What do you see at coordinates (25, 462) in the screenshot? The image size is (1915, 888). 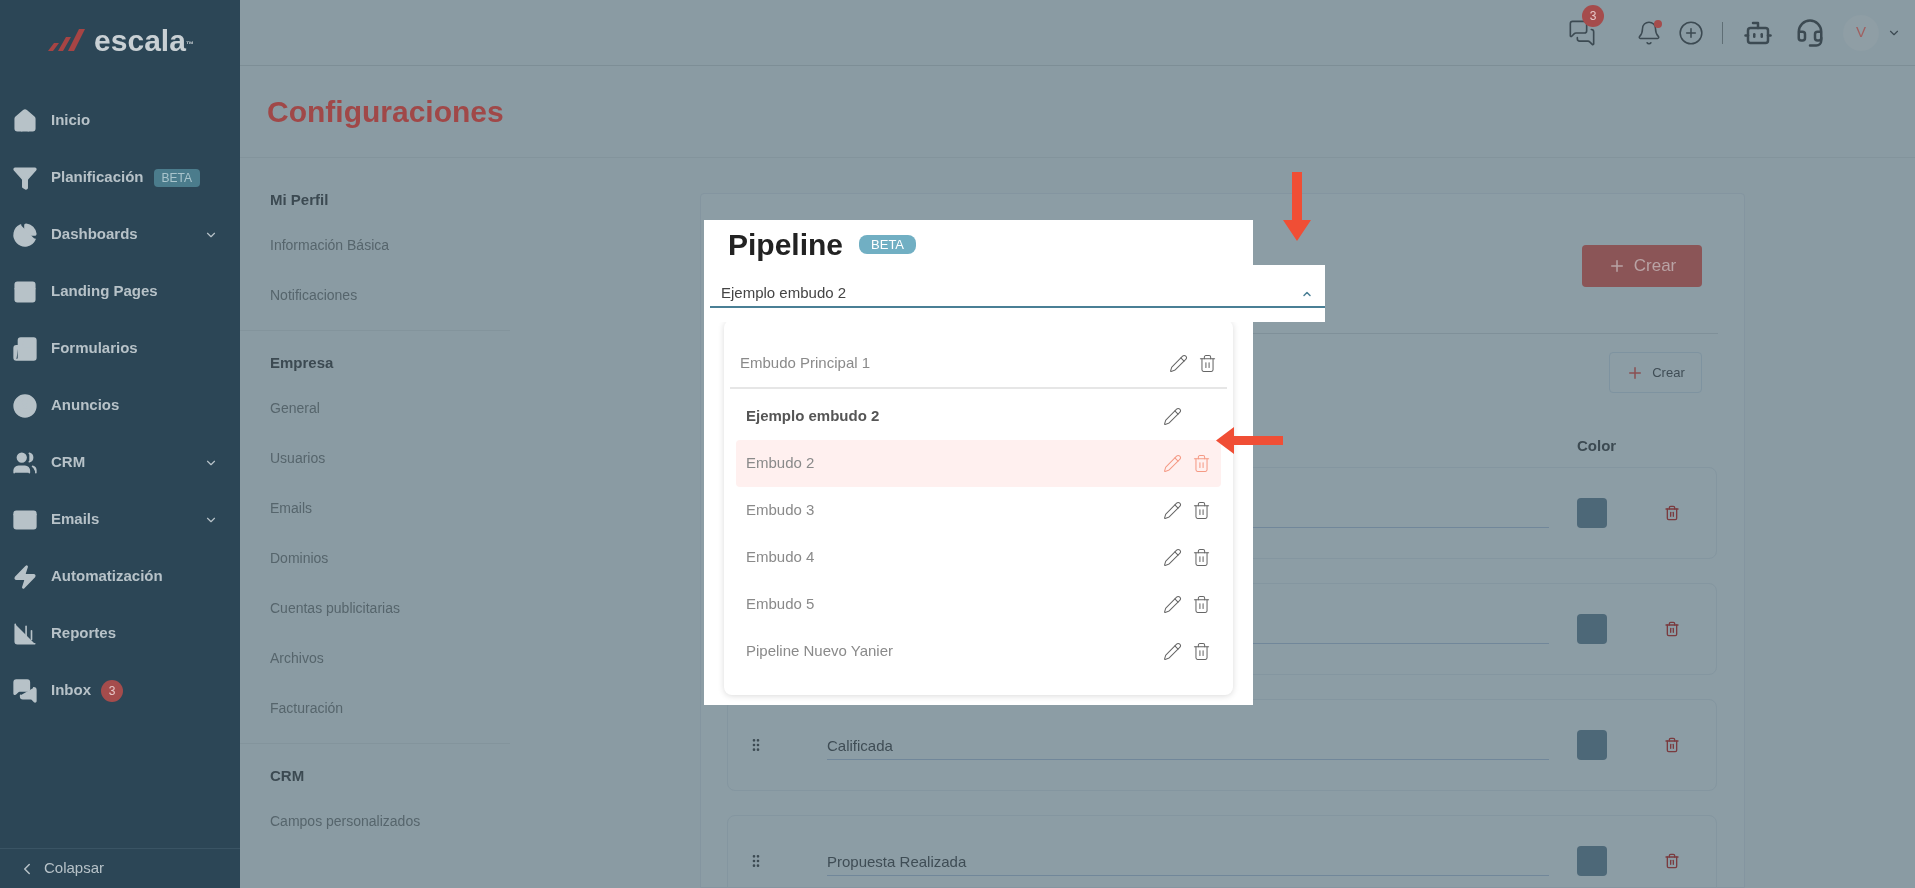 I see `users-icon` at bounding box center [25, 462].